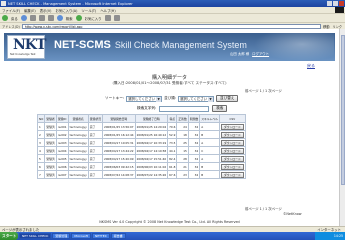 The width and height of the screenshot is (345, 240). What do you see at coordinates (50, 18) in the screenshot?
I see `home-icon` at bounding box center [50, 18].